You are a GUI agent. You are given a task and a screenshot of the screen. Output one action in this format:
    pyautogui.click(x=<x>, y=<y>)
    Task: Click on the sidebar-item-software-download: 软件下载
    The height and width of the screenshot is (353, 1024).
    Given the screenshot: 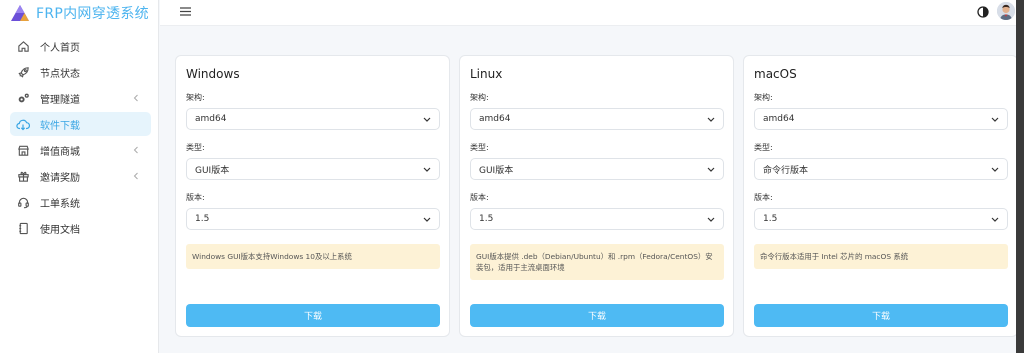 What is the action you would take?
    pyautogui.click(x=80, y=124)
    